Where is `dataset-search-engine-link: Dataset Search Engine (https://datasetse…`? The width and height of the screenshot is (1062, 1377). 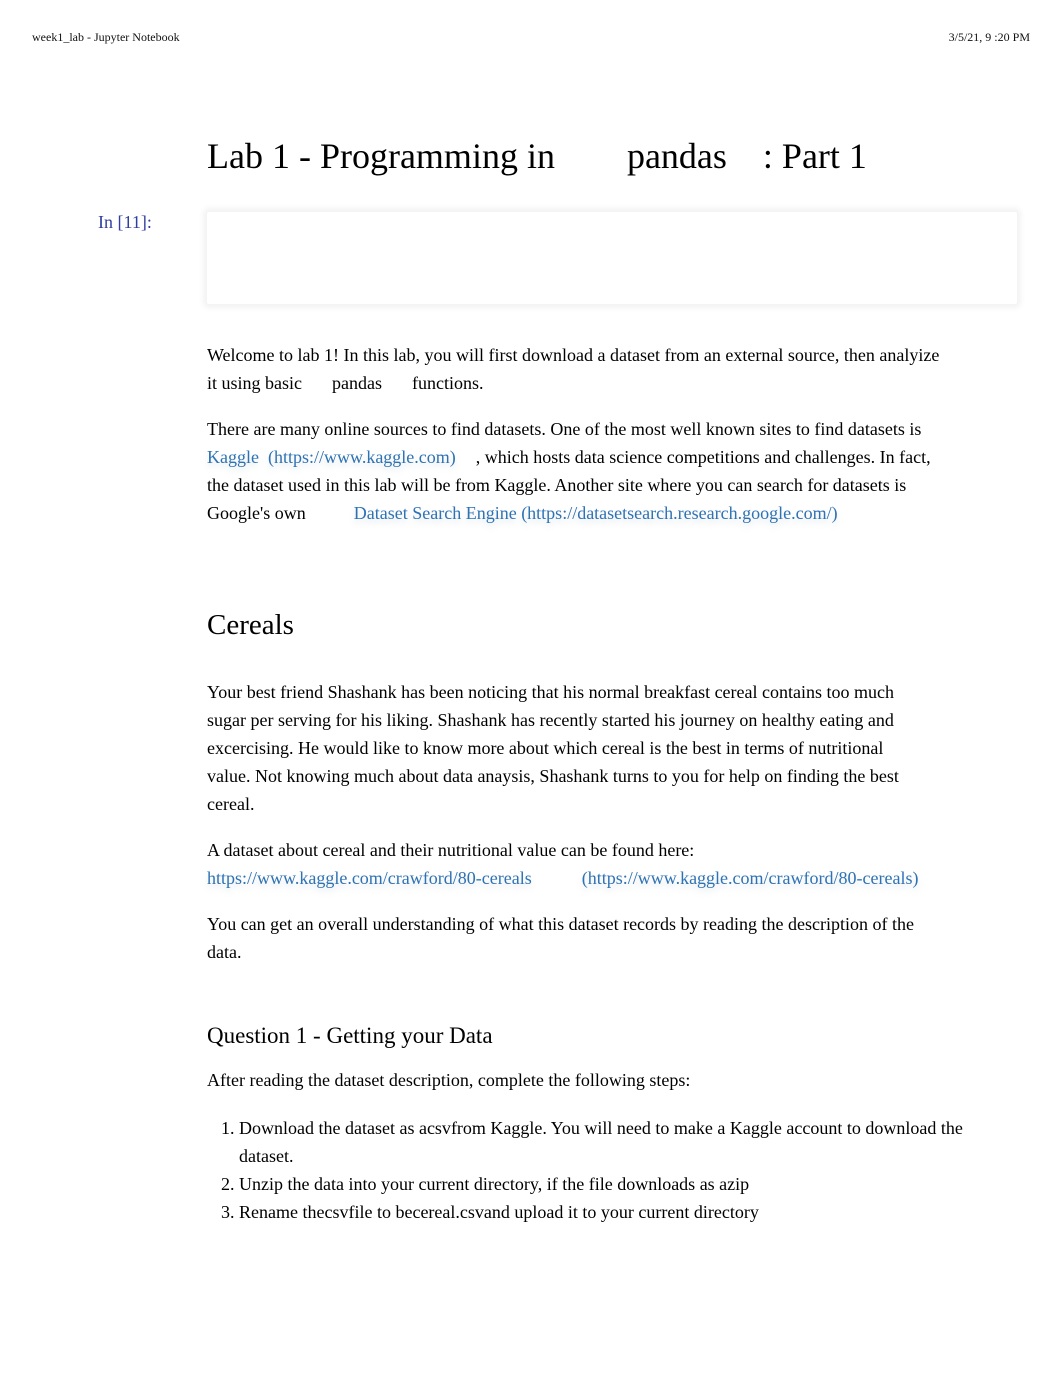 dataset-search-engine-link: Dataset Search Engine (https://datasetse… is located at coordinates (596, 513).